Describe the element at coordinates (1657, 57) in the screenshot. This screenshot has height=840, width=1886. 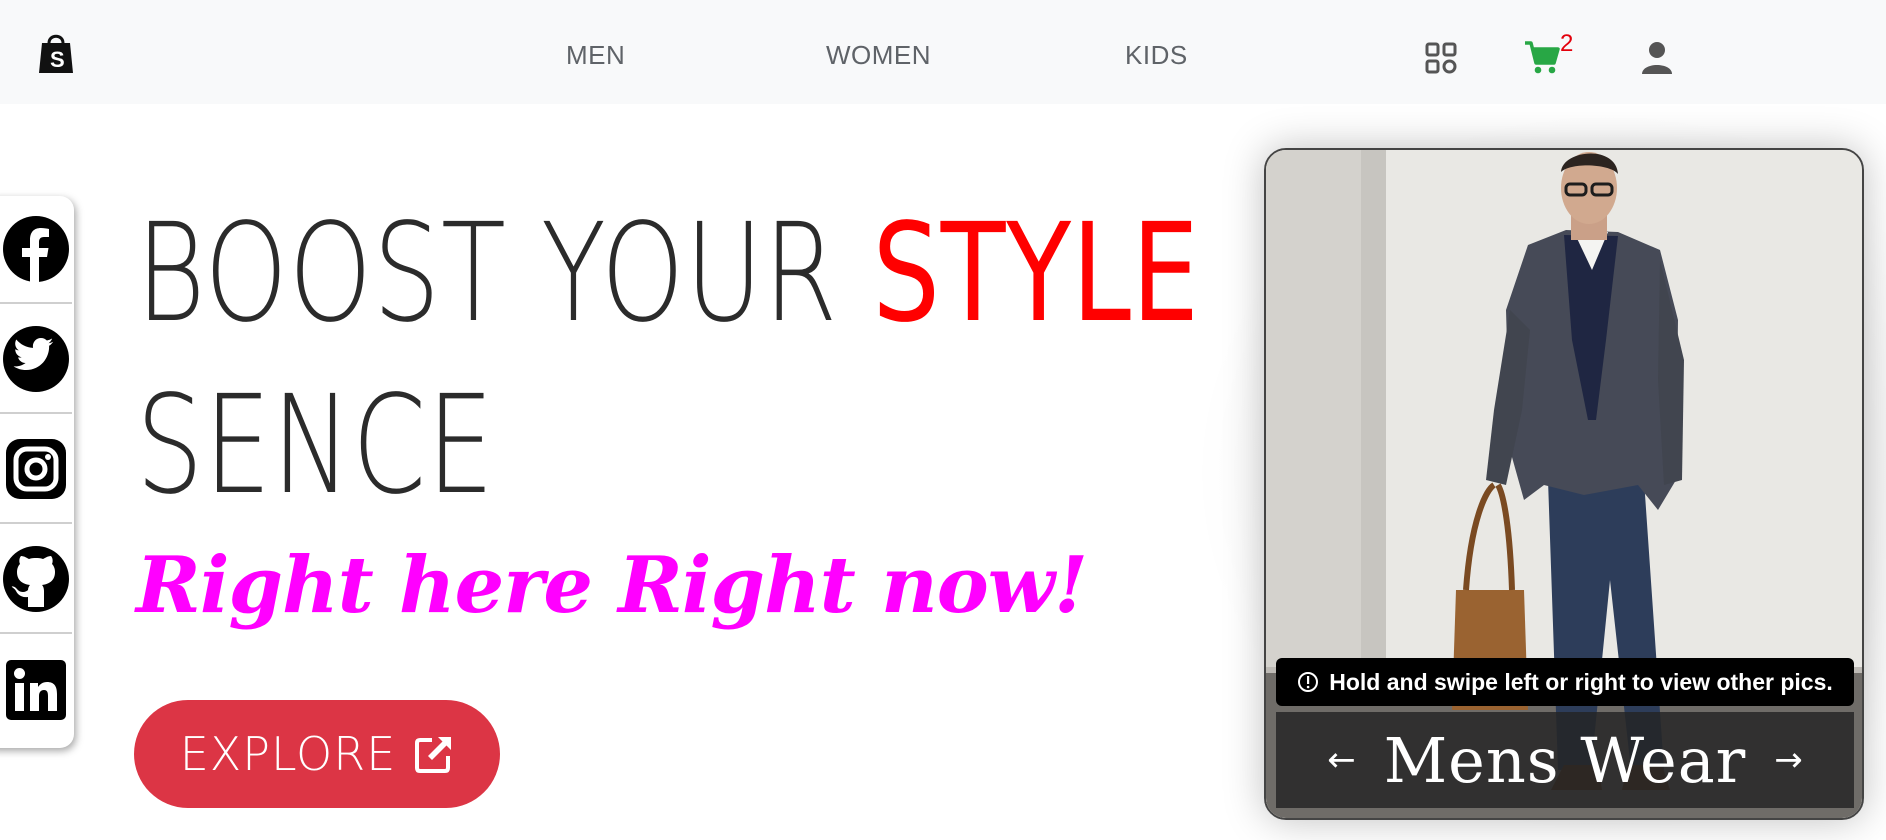
I see `user-icon` at that location.